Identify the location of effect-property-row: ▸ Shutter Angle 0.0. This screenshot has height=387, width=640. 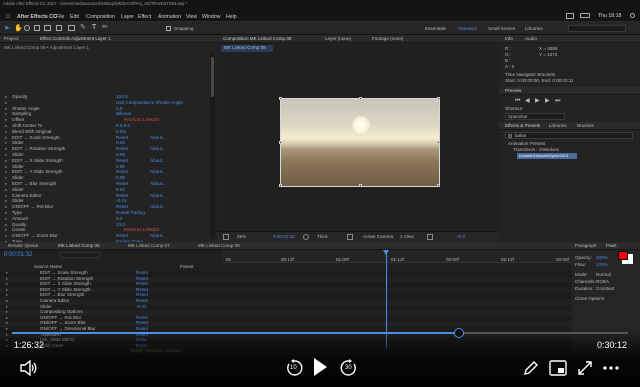
(108, 109).